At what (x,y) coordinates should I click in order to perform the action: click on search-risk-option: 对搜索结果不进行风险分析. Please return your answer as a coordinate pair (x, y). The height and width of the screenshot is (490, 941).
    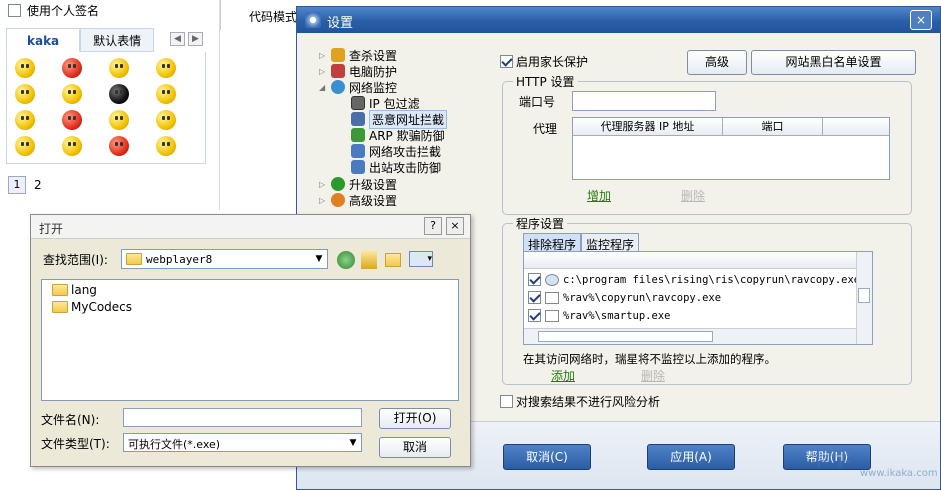
    Looking at the image, I should click on (580, 401).